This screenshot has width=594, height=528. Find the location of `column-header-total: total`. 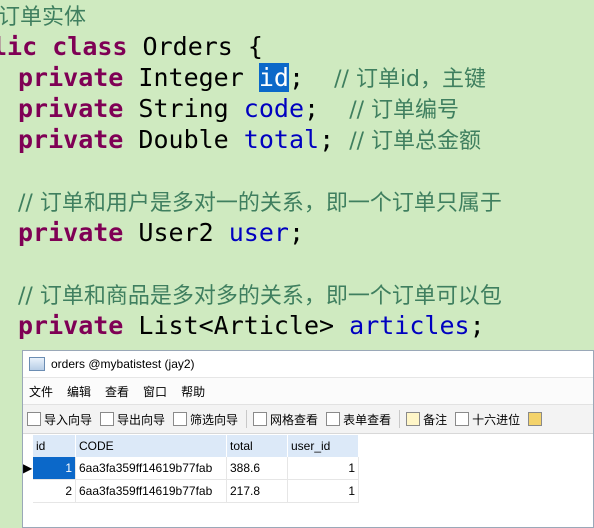

column-header-total: total is located at coordinates (257, 446).